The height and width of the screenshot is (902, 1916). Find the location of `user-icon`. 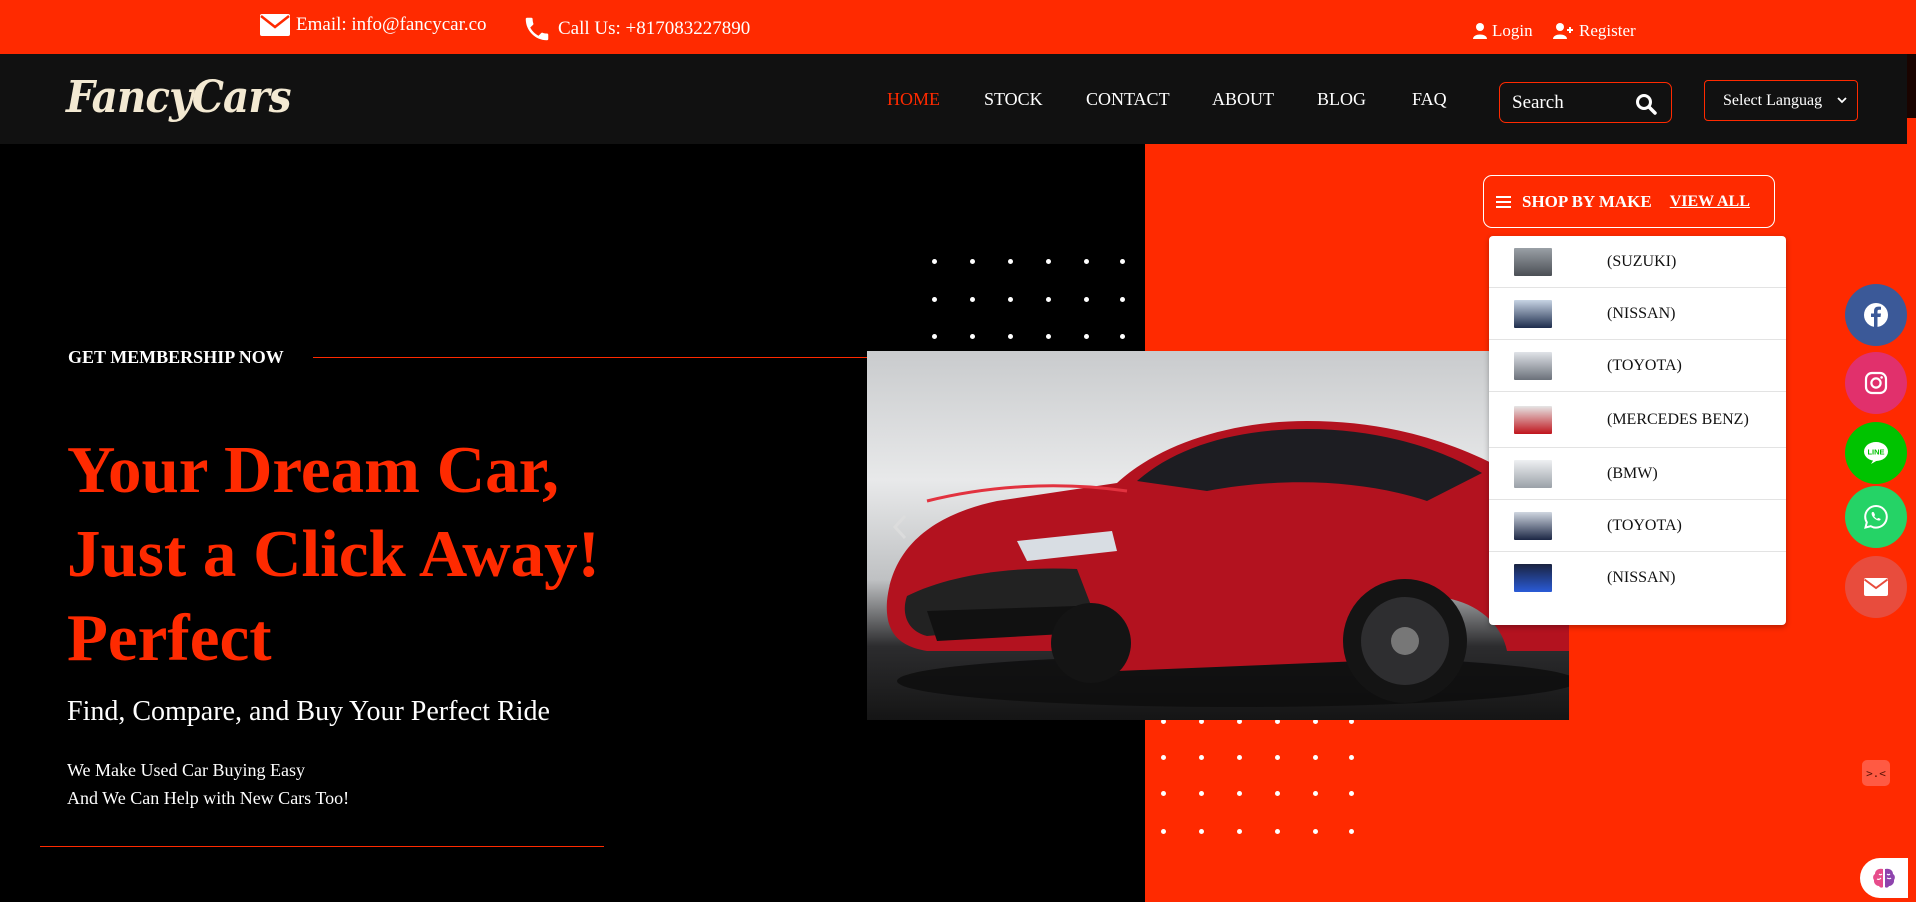

user-icon is located at coordinates (1480, 31).